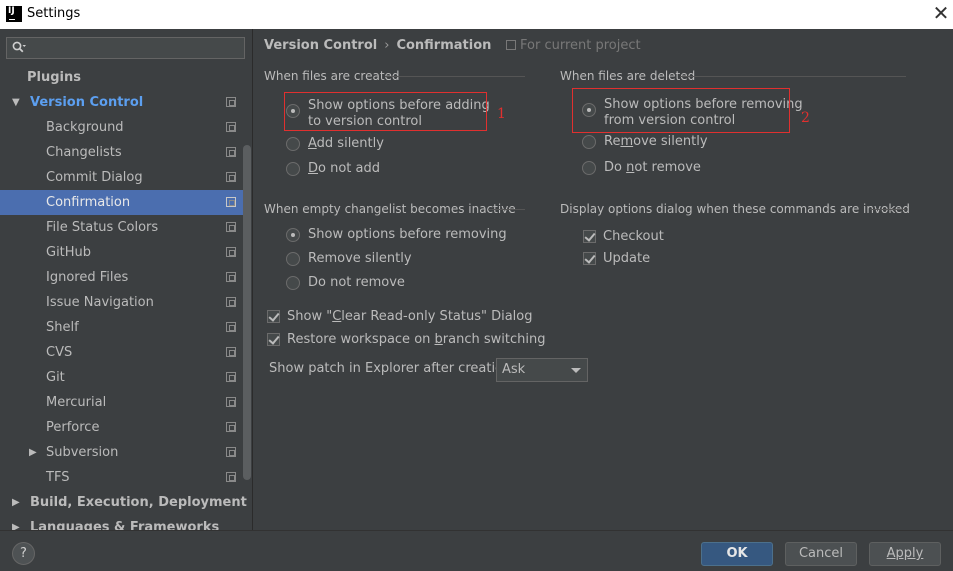  What do you see at coordinates (501, 114) in the screenshot?
I see `annotation-number-1: 1` at bounding box center [501, 114].